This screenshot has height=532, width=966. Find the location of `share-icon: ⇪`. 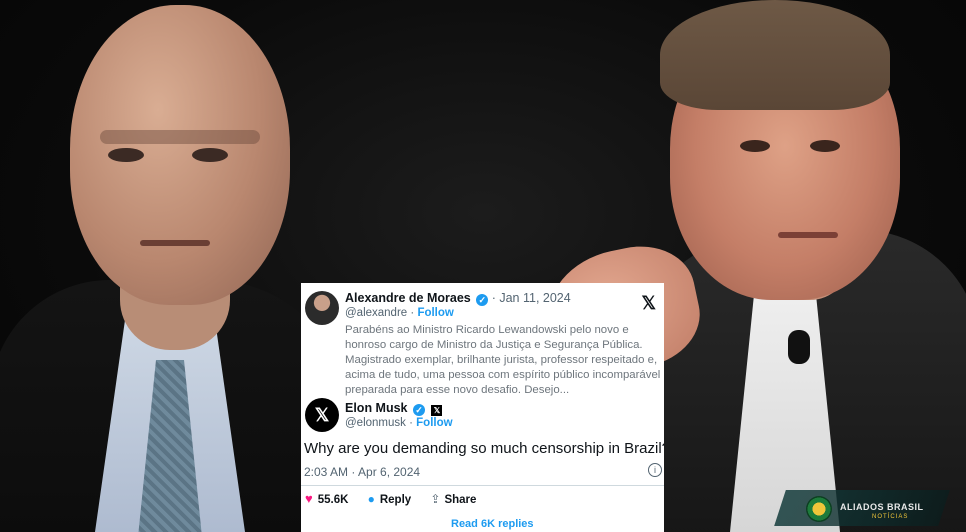

share-icon: ⇪ is located at coordinates (435, 498).